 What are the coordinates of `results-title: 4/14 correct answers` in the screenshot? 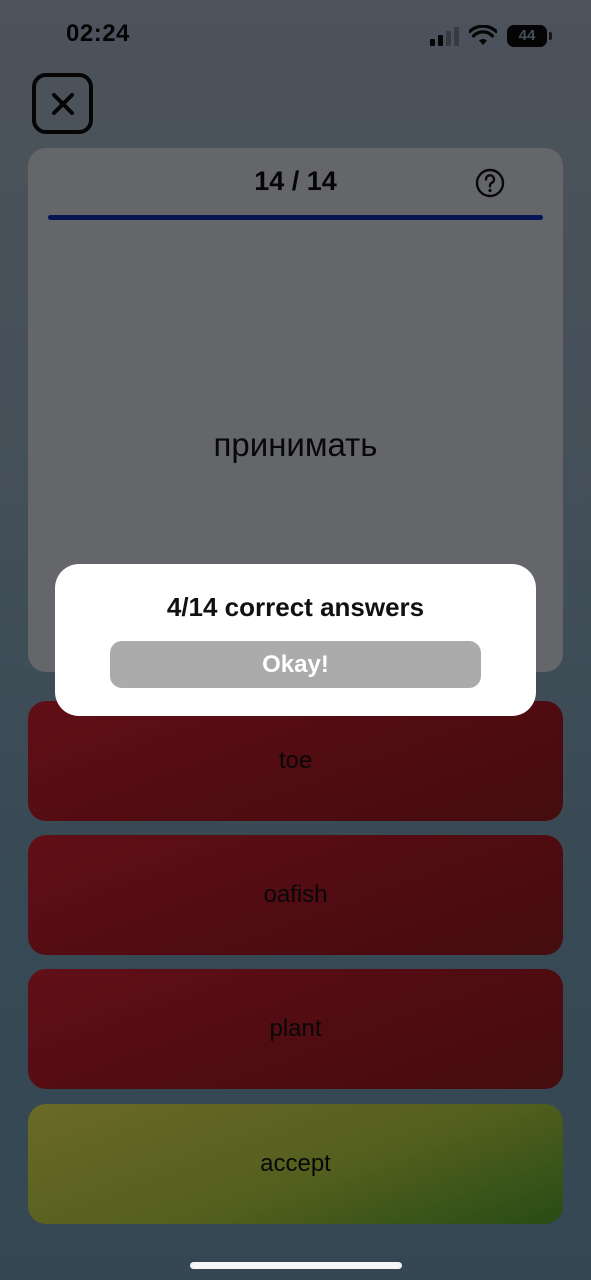 It's located at (295, 607).